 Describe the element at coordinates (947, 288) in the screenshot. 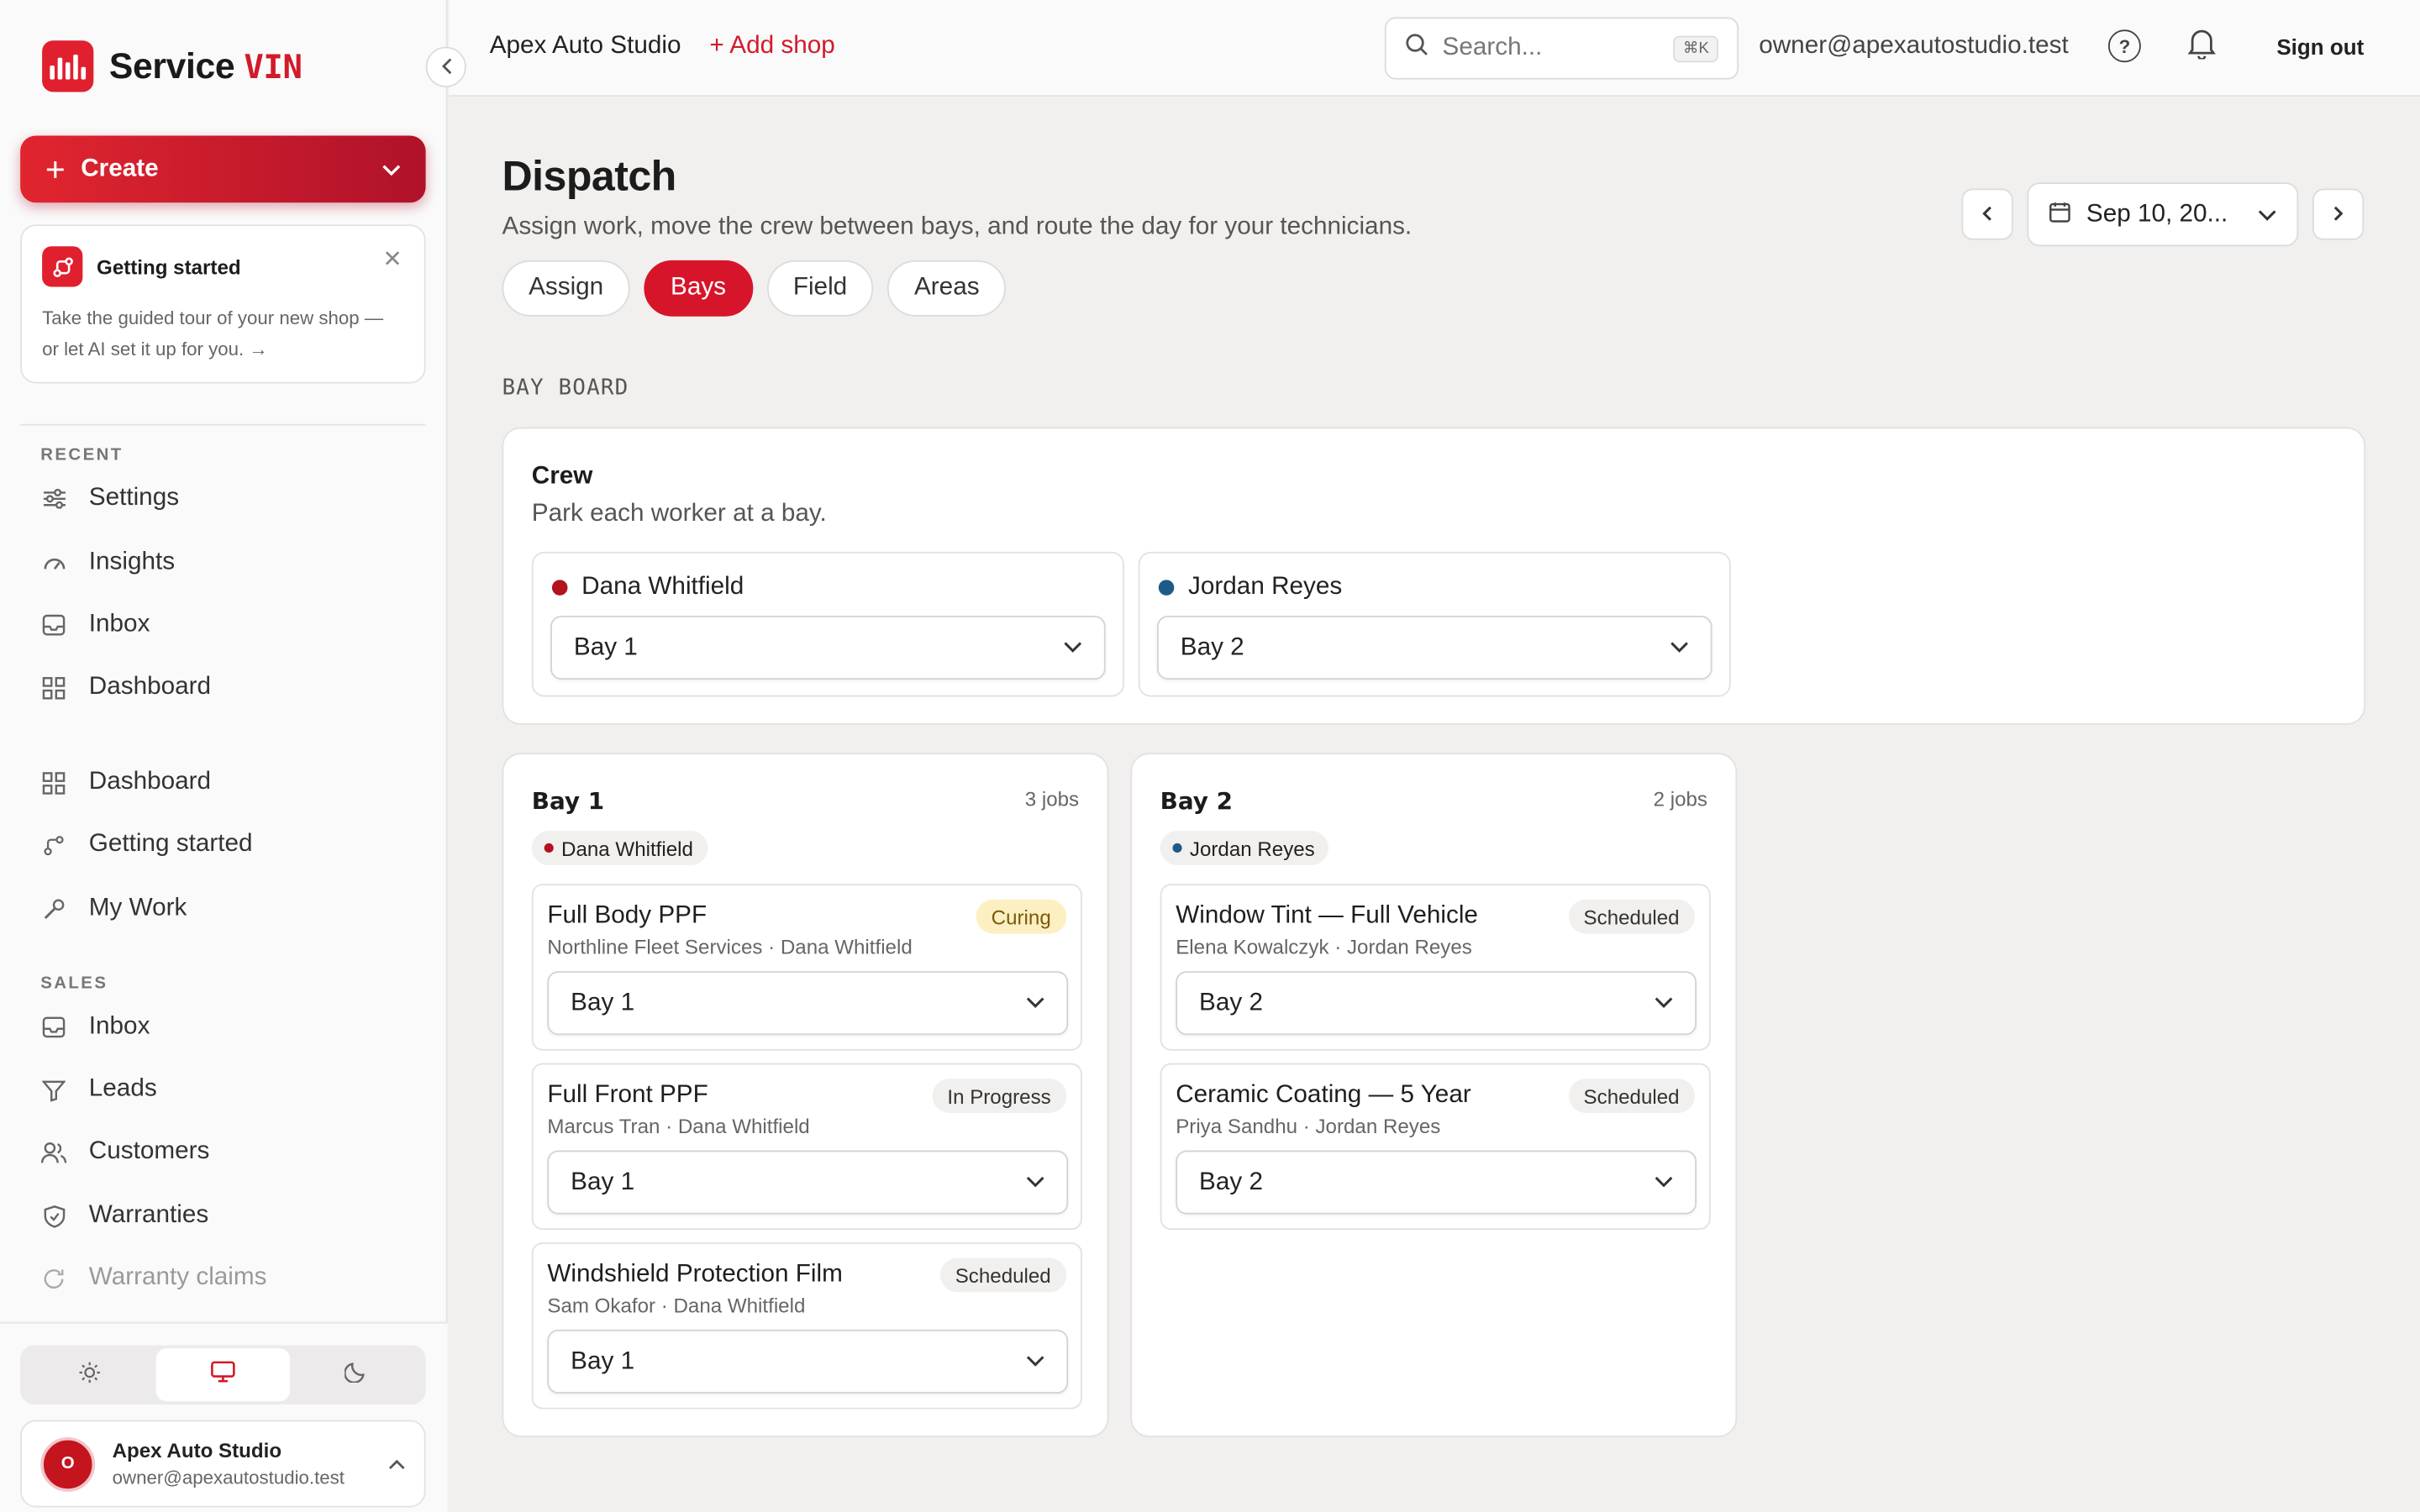

I see `tab-areas: Areas` at that location.